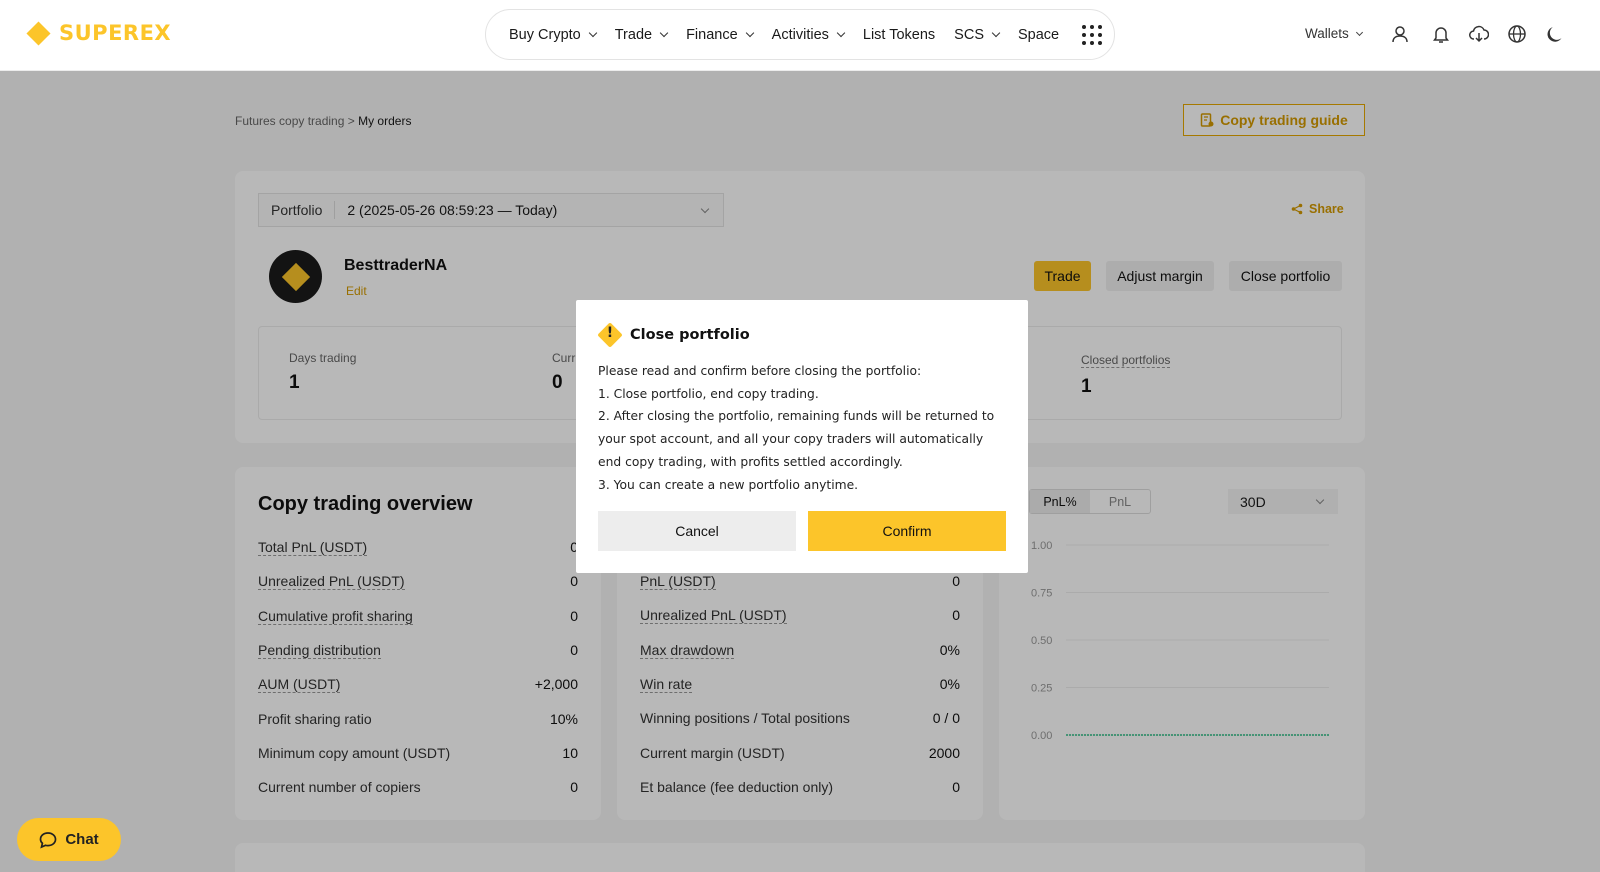  Describe the element at coordinates (48, 839) in the screenshot. I see `chat-bubble-icon` at that location.